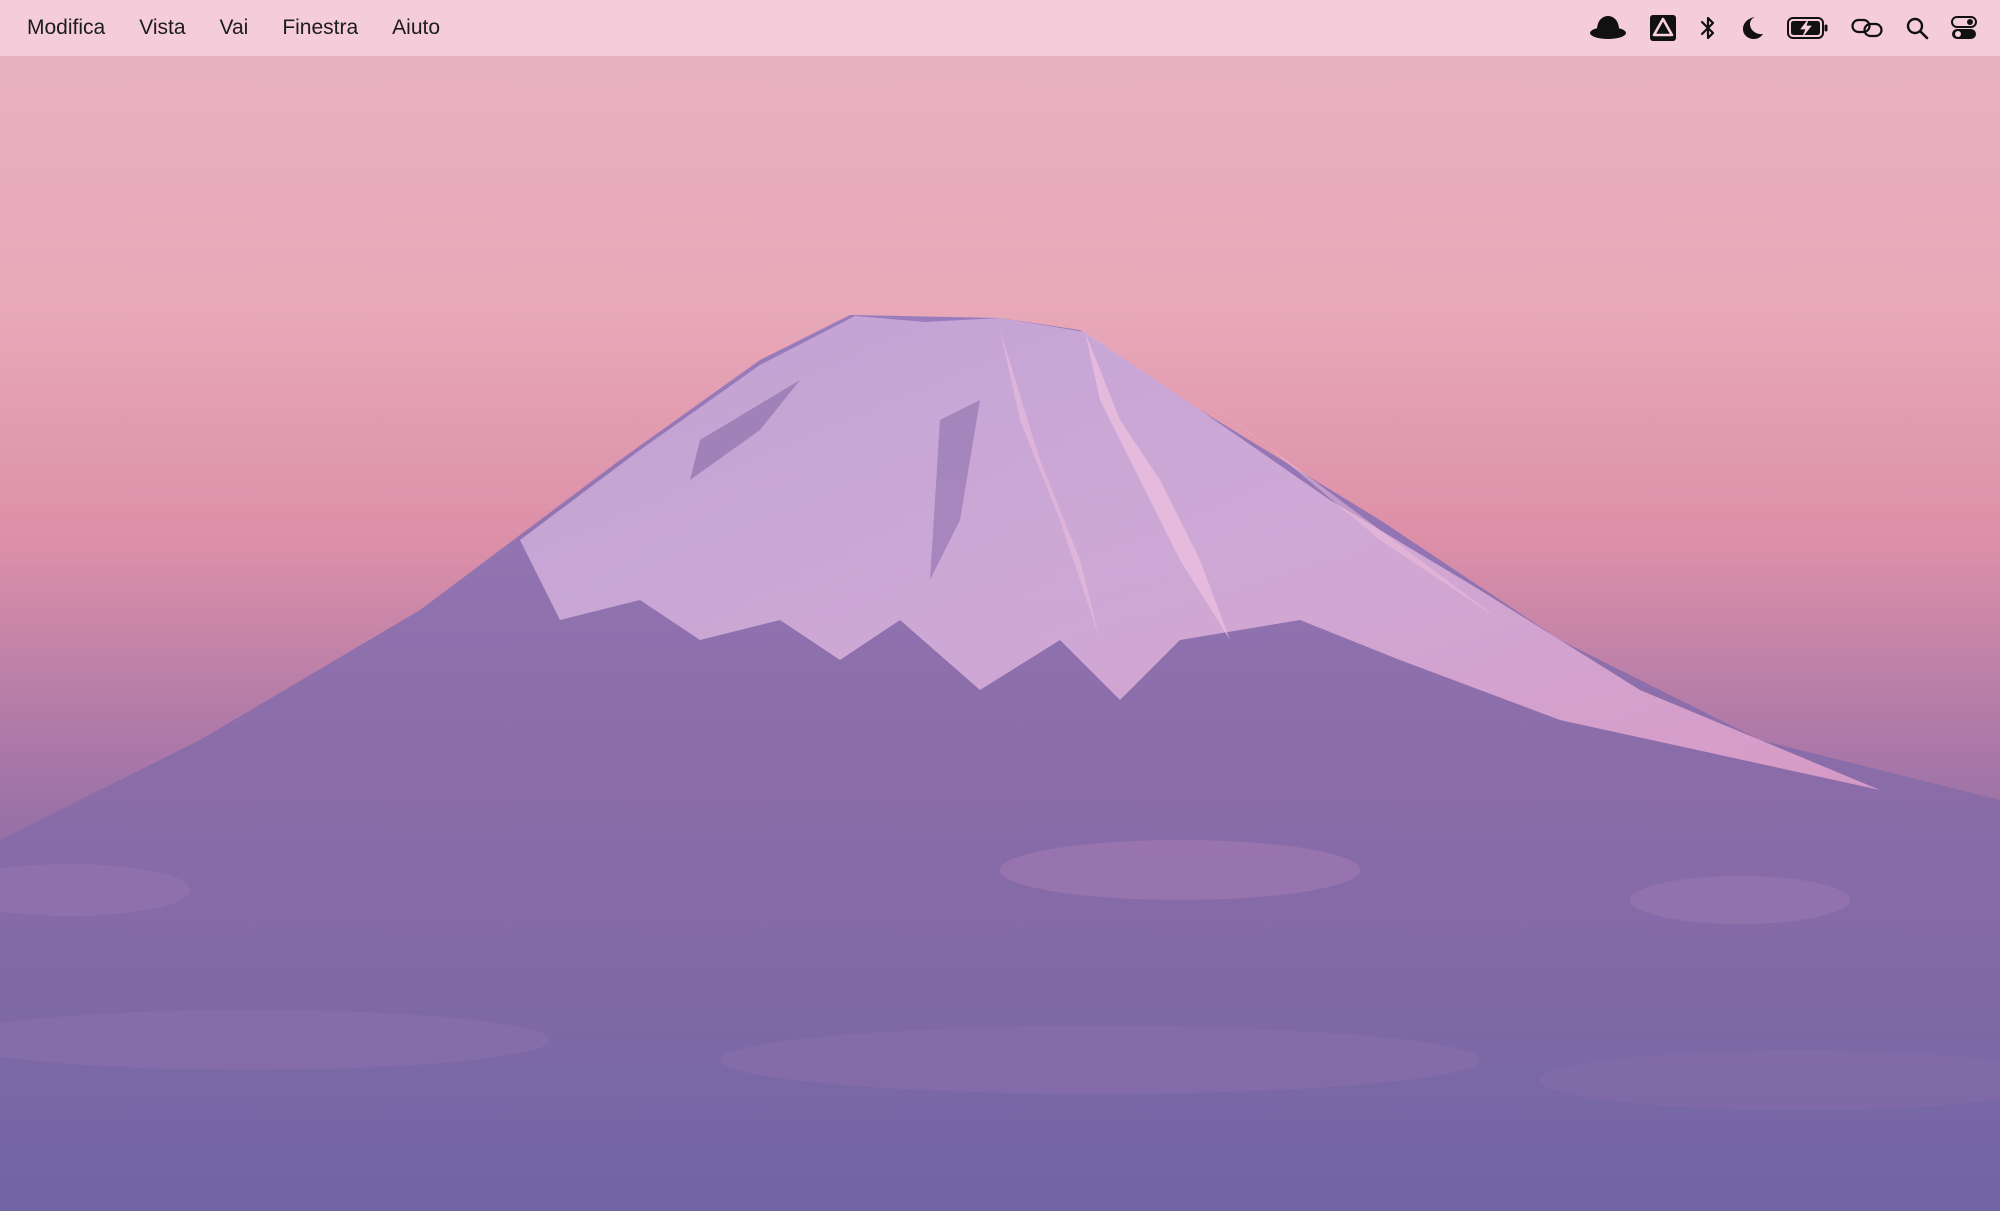 Image resolution: width=2000 pixels, height=1211 pixels. Describe the element at coordinates (416, 28) in the screenshot. I see `menu-aiuto: Aiuto` at that location.